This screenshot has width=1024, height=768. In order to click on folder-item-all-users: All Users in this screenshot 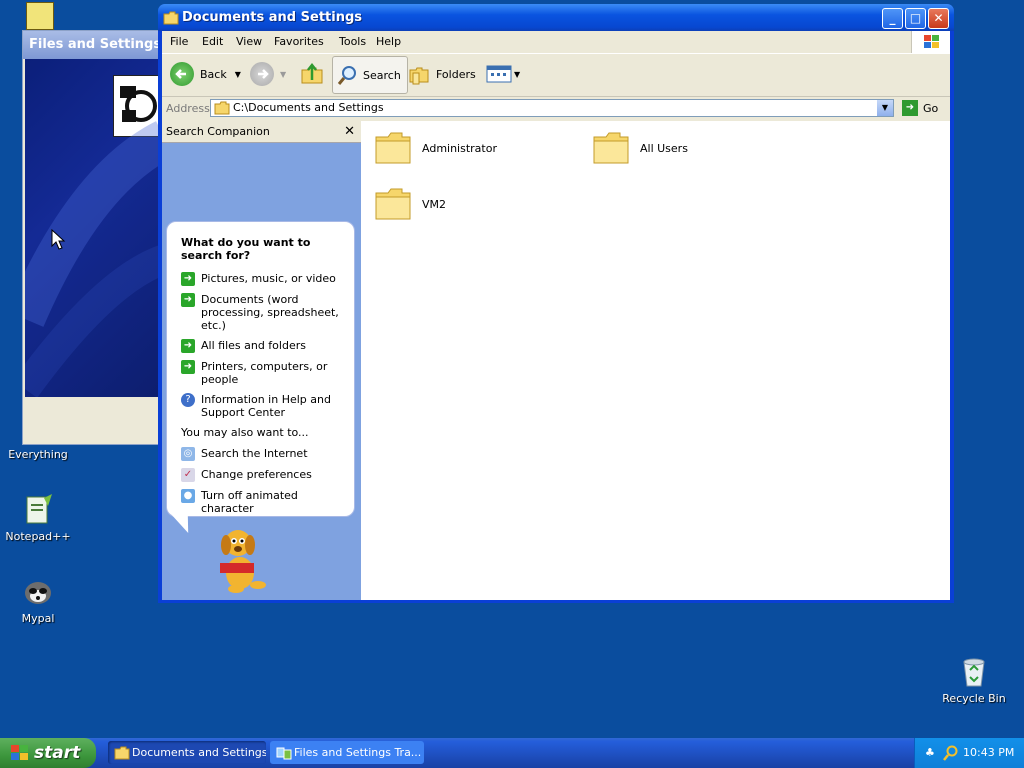, I will do `click(640, 148)`.